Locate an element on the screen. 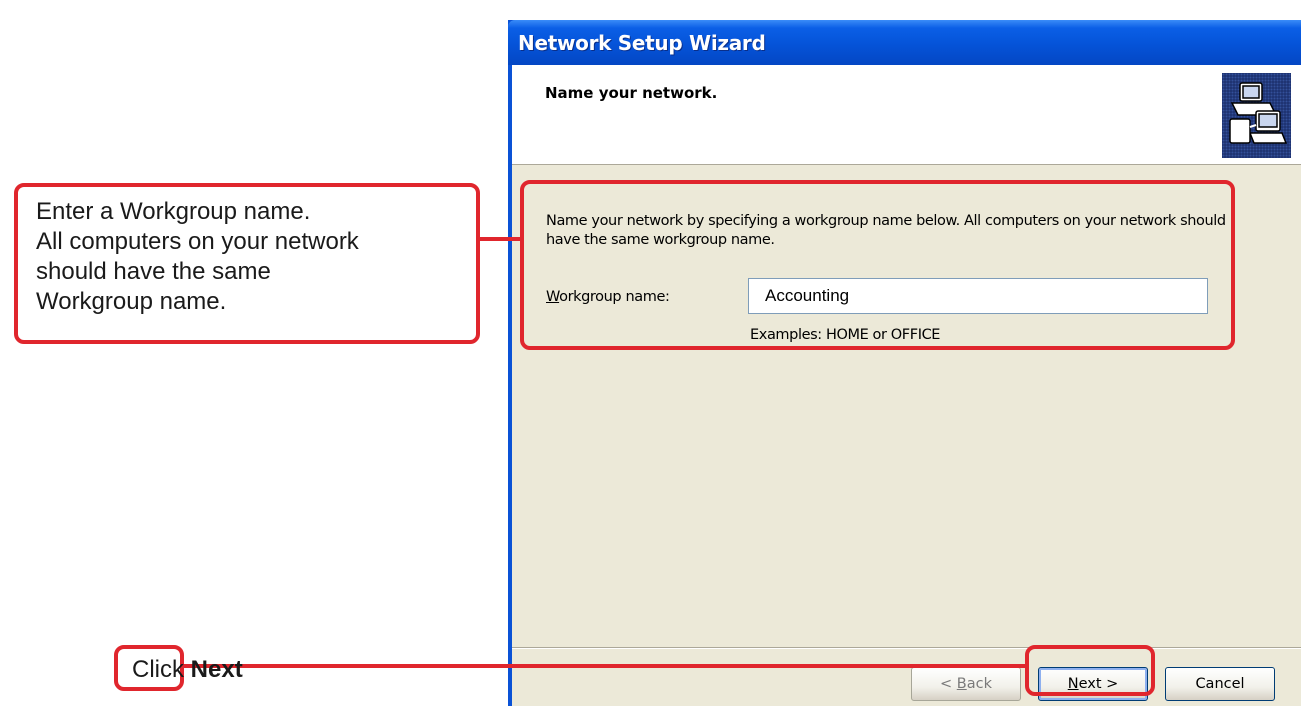 The image size is (1301, 706). step-title: Name your network. is located at coordinates (631, 93).